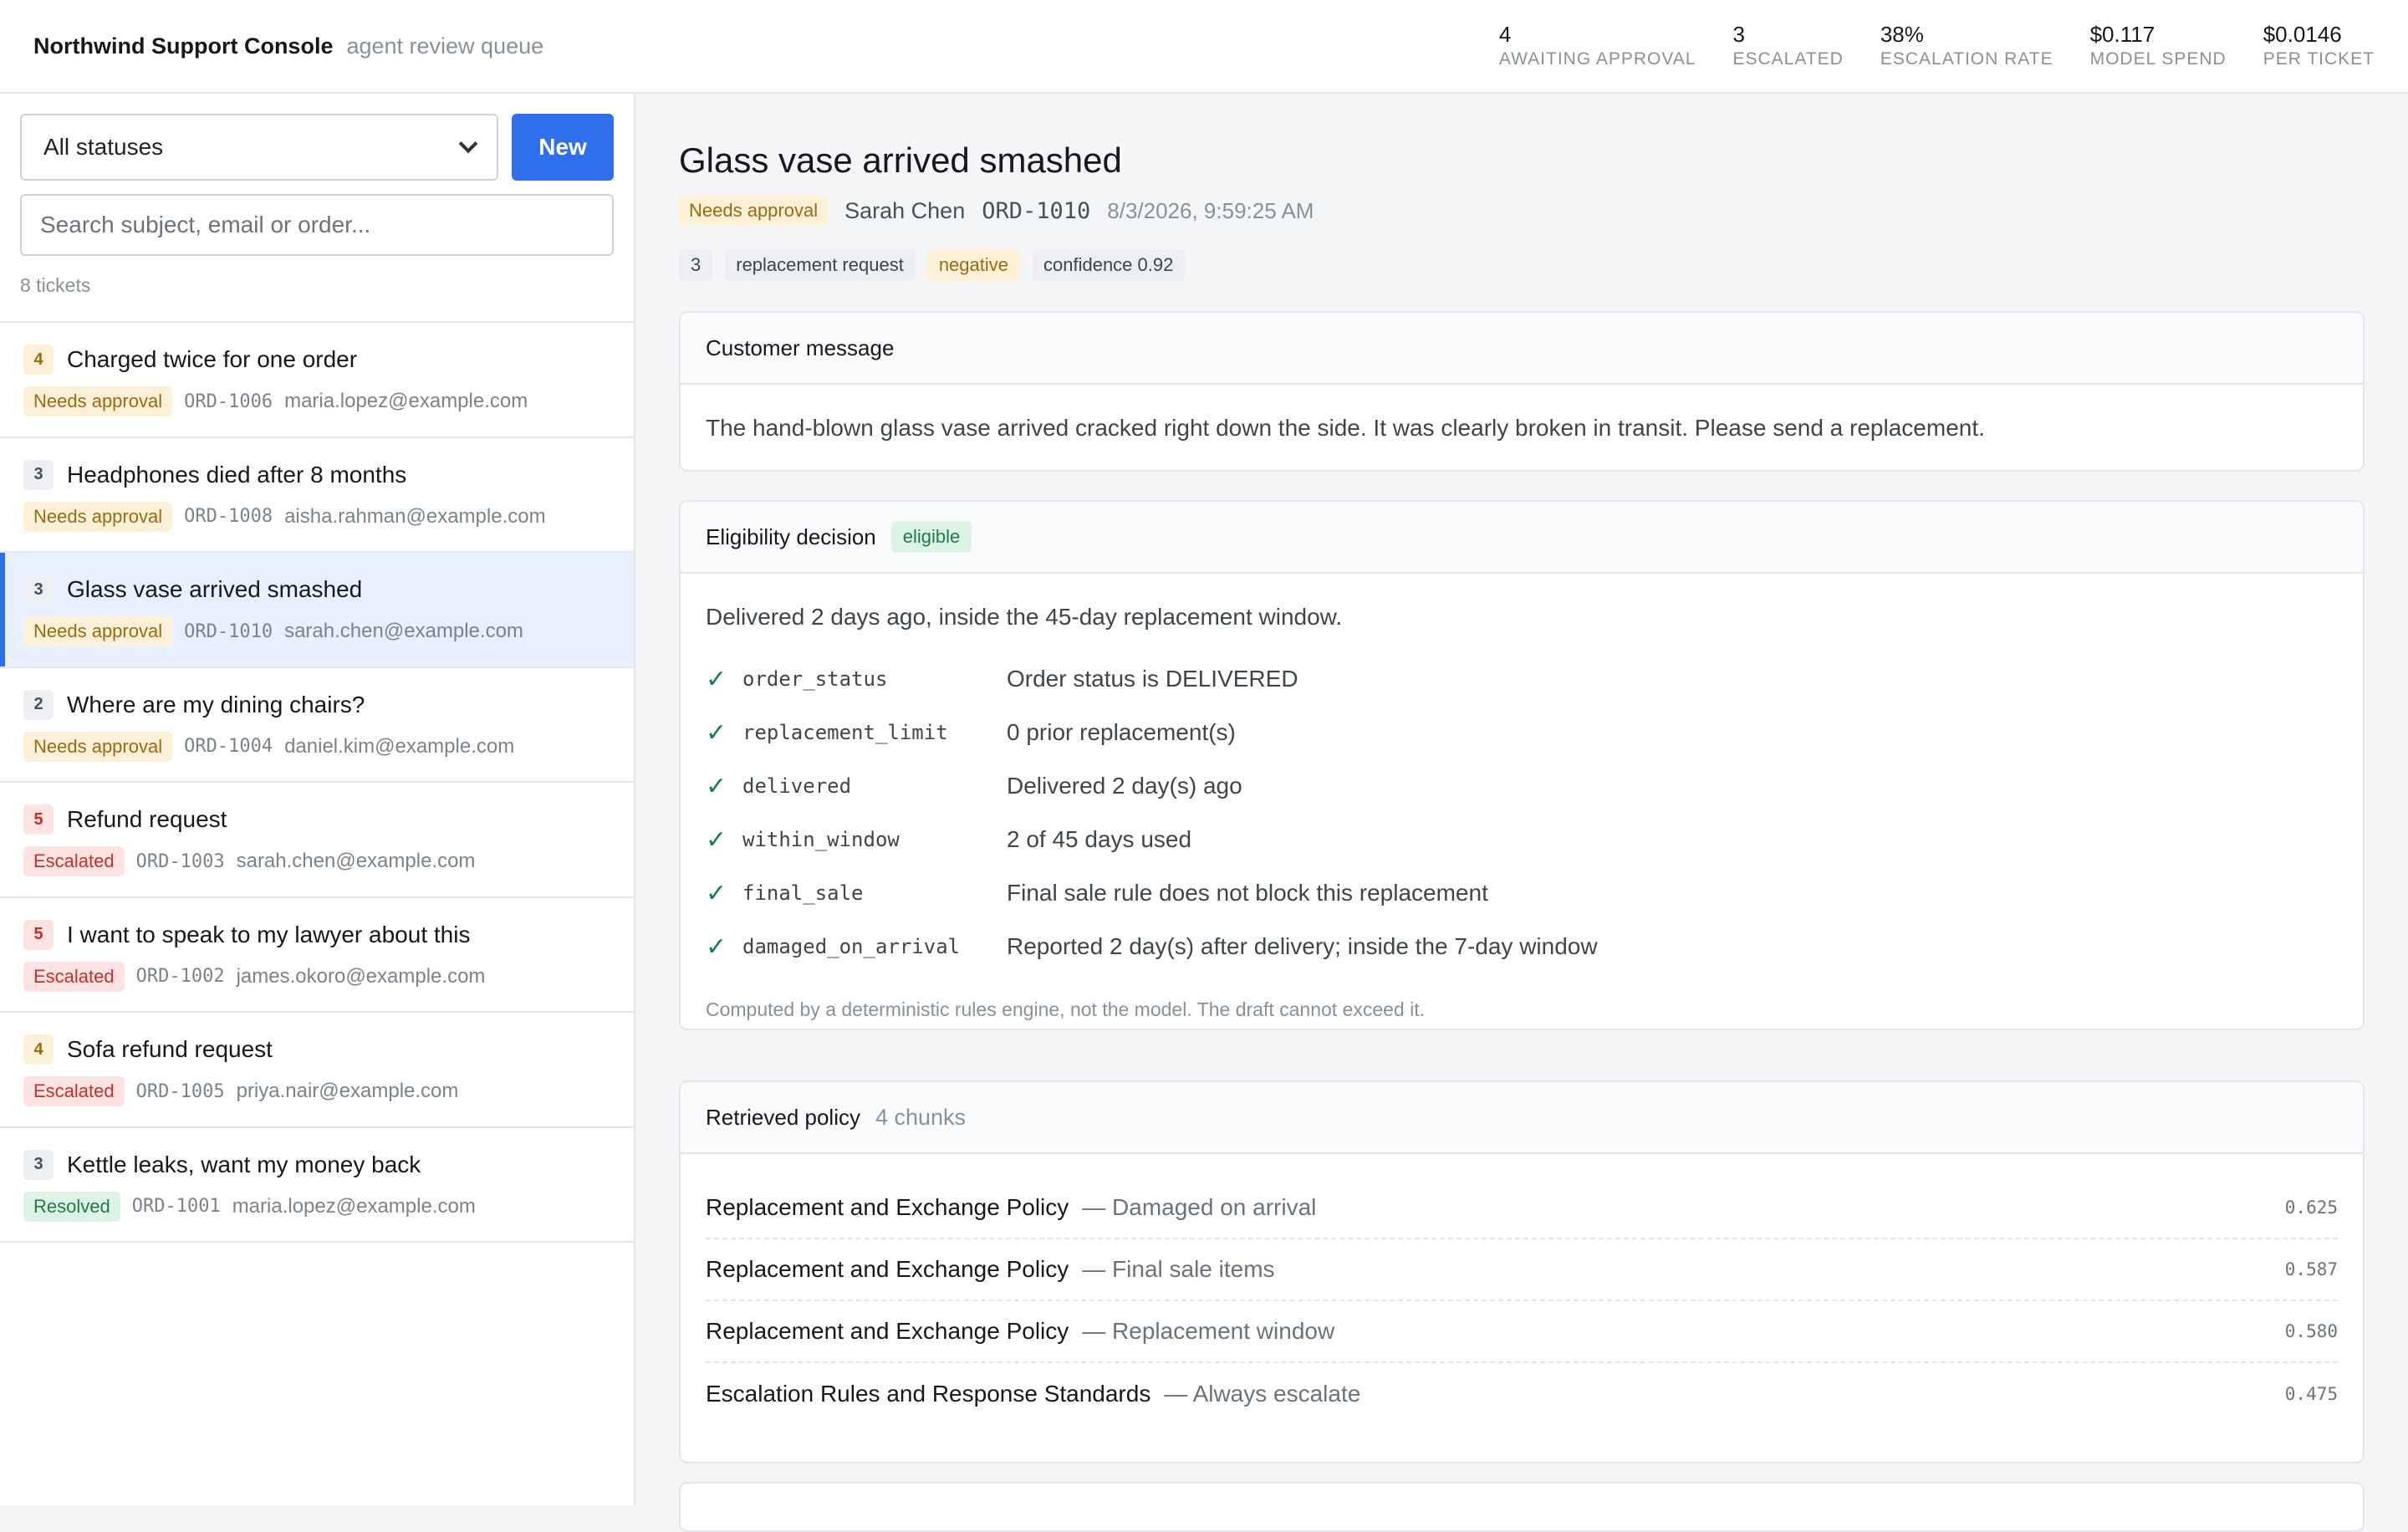  Describe the element at coordinates (1210, 210) in the screenshot. I see `ticket-date: 8/3/2026, 9:59:25 AM` at that location.